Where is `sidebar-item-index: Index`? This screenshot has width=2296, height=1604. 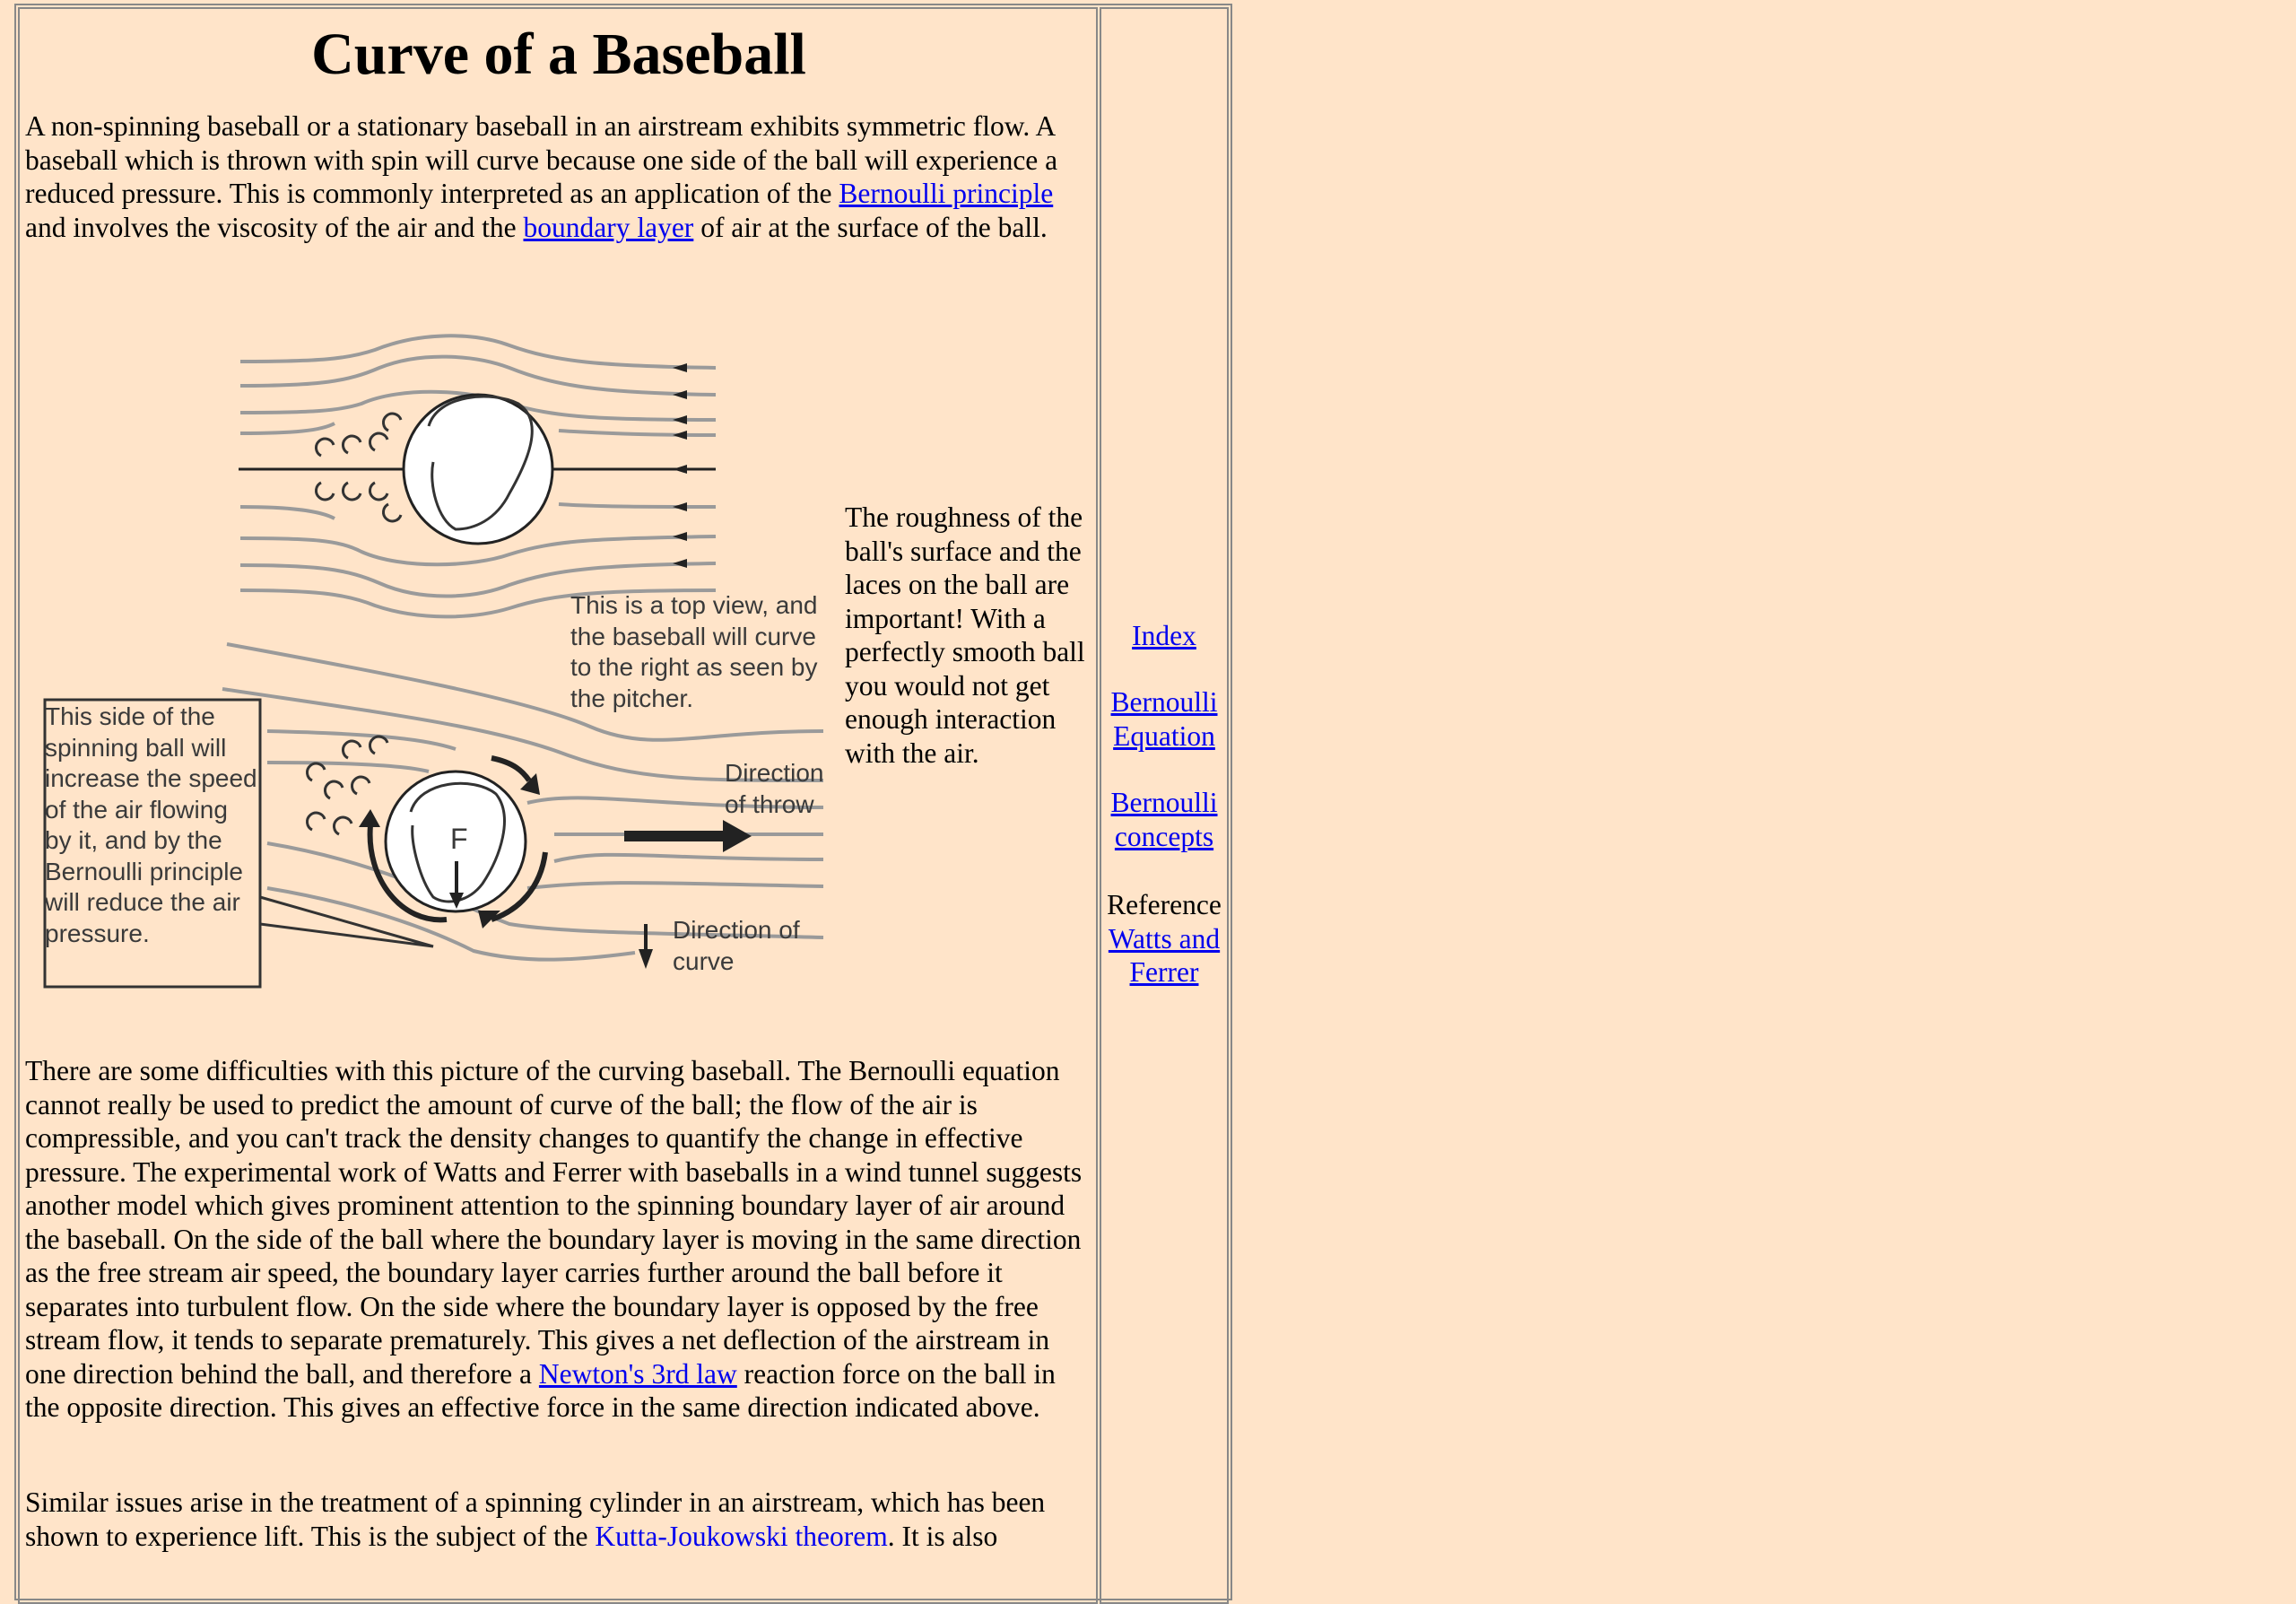
sidebar-item-index: Index is located at coordinates (1164, 636).